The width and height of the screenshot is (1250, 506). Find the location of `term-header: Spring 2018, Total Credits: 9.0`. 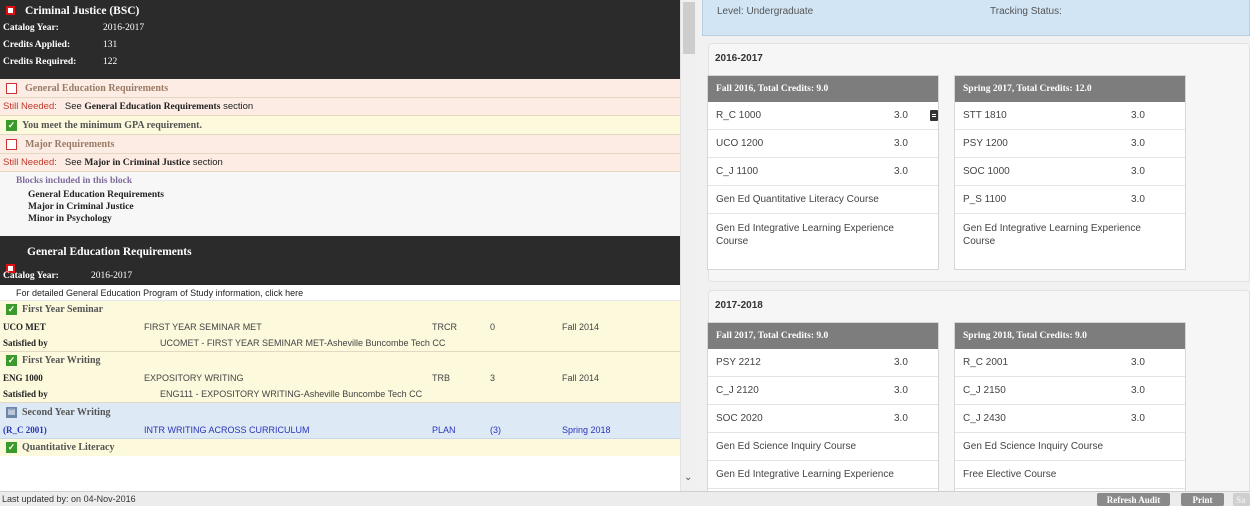

term-header: Spring 2018, Total Credits: 9.0 is located at coordinates (1070, 336).